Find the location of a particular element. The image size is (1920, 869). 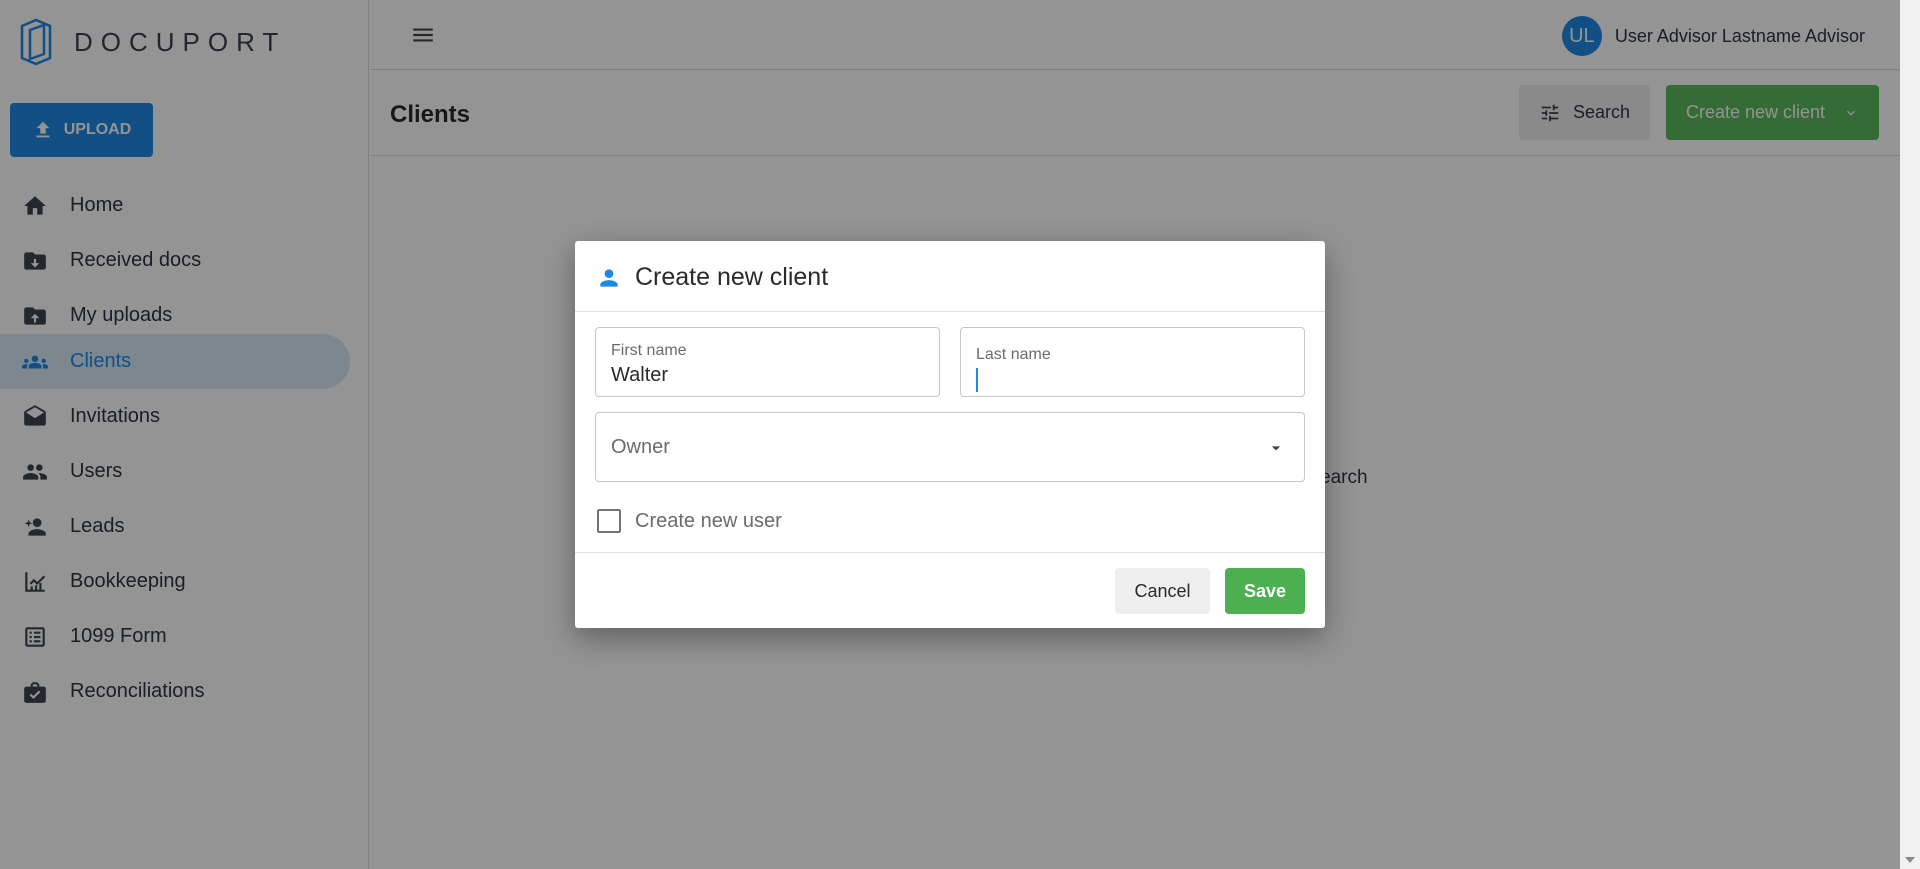

owner-select: Owner is located at coordinates (950, 447).